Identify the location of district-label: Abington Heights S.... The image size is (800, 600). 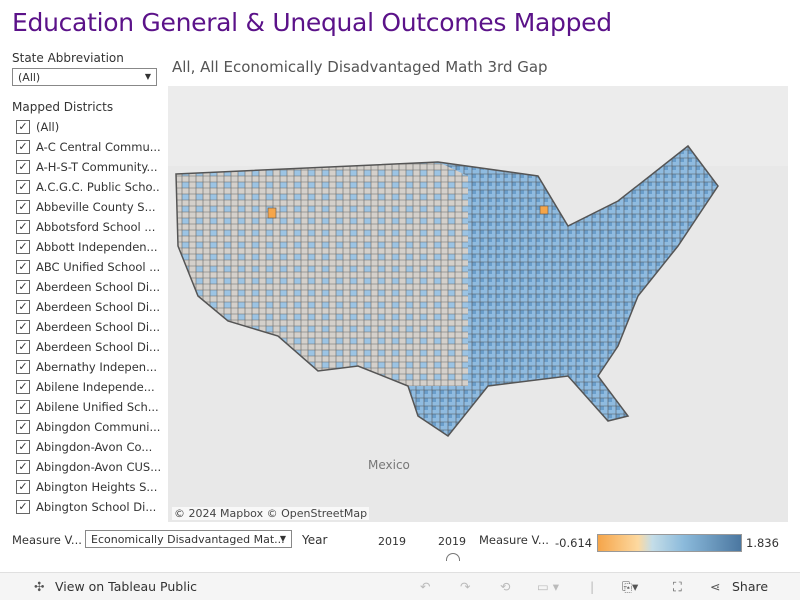
(97, 487).